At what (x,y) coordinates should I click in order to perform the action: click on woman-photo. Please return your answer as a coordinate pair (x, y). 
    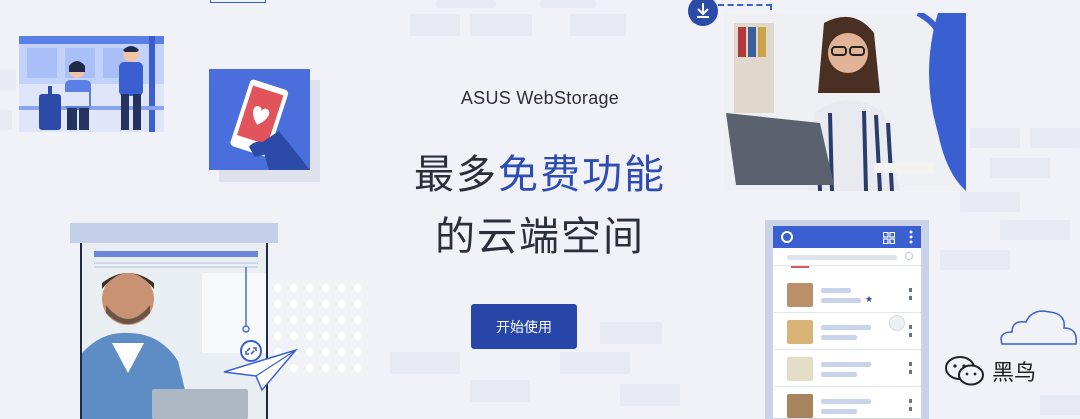
    Looking at the image, I should click on (845, 102).